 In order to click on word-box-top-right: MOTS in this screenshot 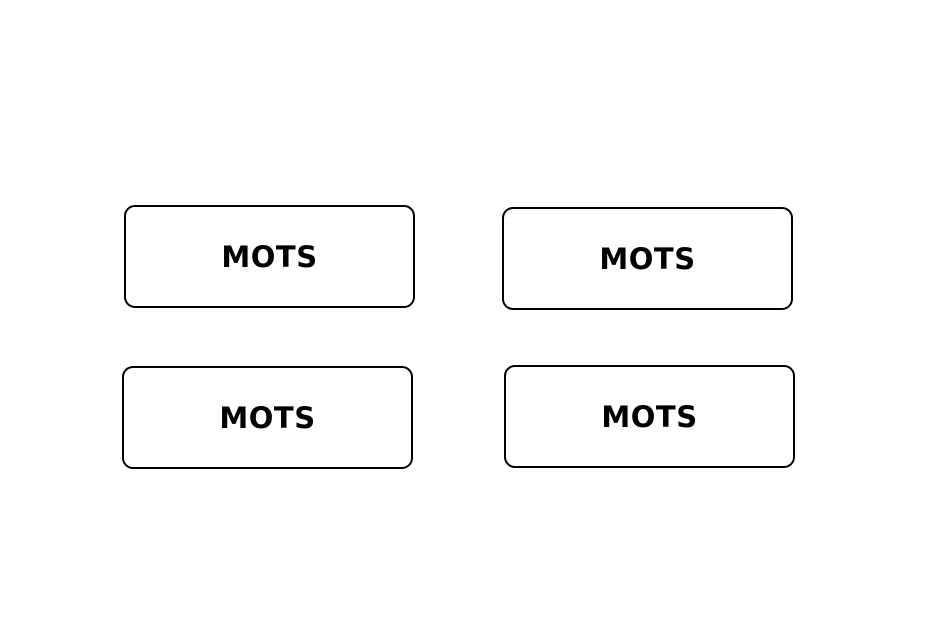, I will do `click(647, 258)`.